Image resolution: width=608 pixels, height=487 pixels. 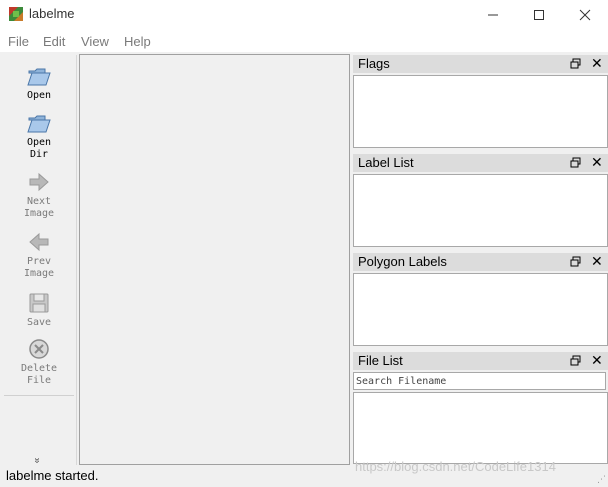 What do you see at coordinates (480, 361) in the screenshot?
I see `file-list-dock-title: File List ✕` at bounding box center [480, 361].